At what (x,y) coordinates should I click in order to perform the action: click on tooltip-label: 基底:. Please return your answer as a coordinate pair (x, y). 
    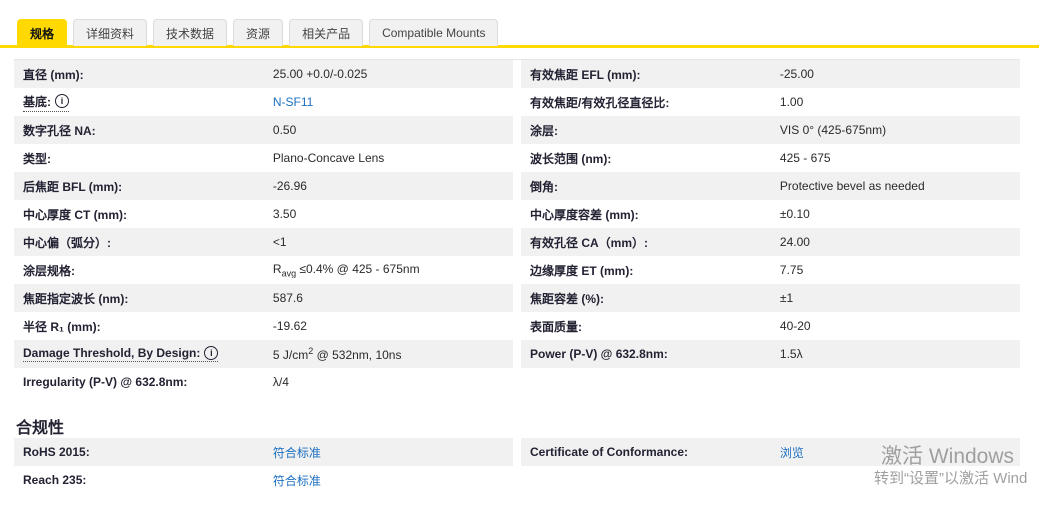
    Looking at the image, I should click on (46, 102).